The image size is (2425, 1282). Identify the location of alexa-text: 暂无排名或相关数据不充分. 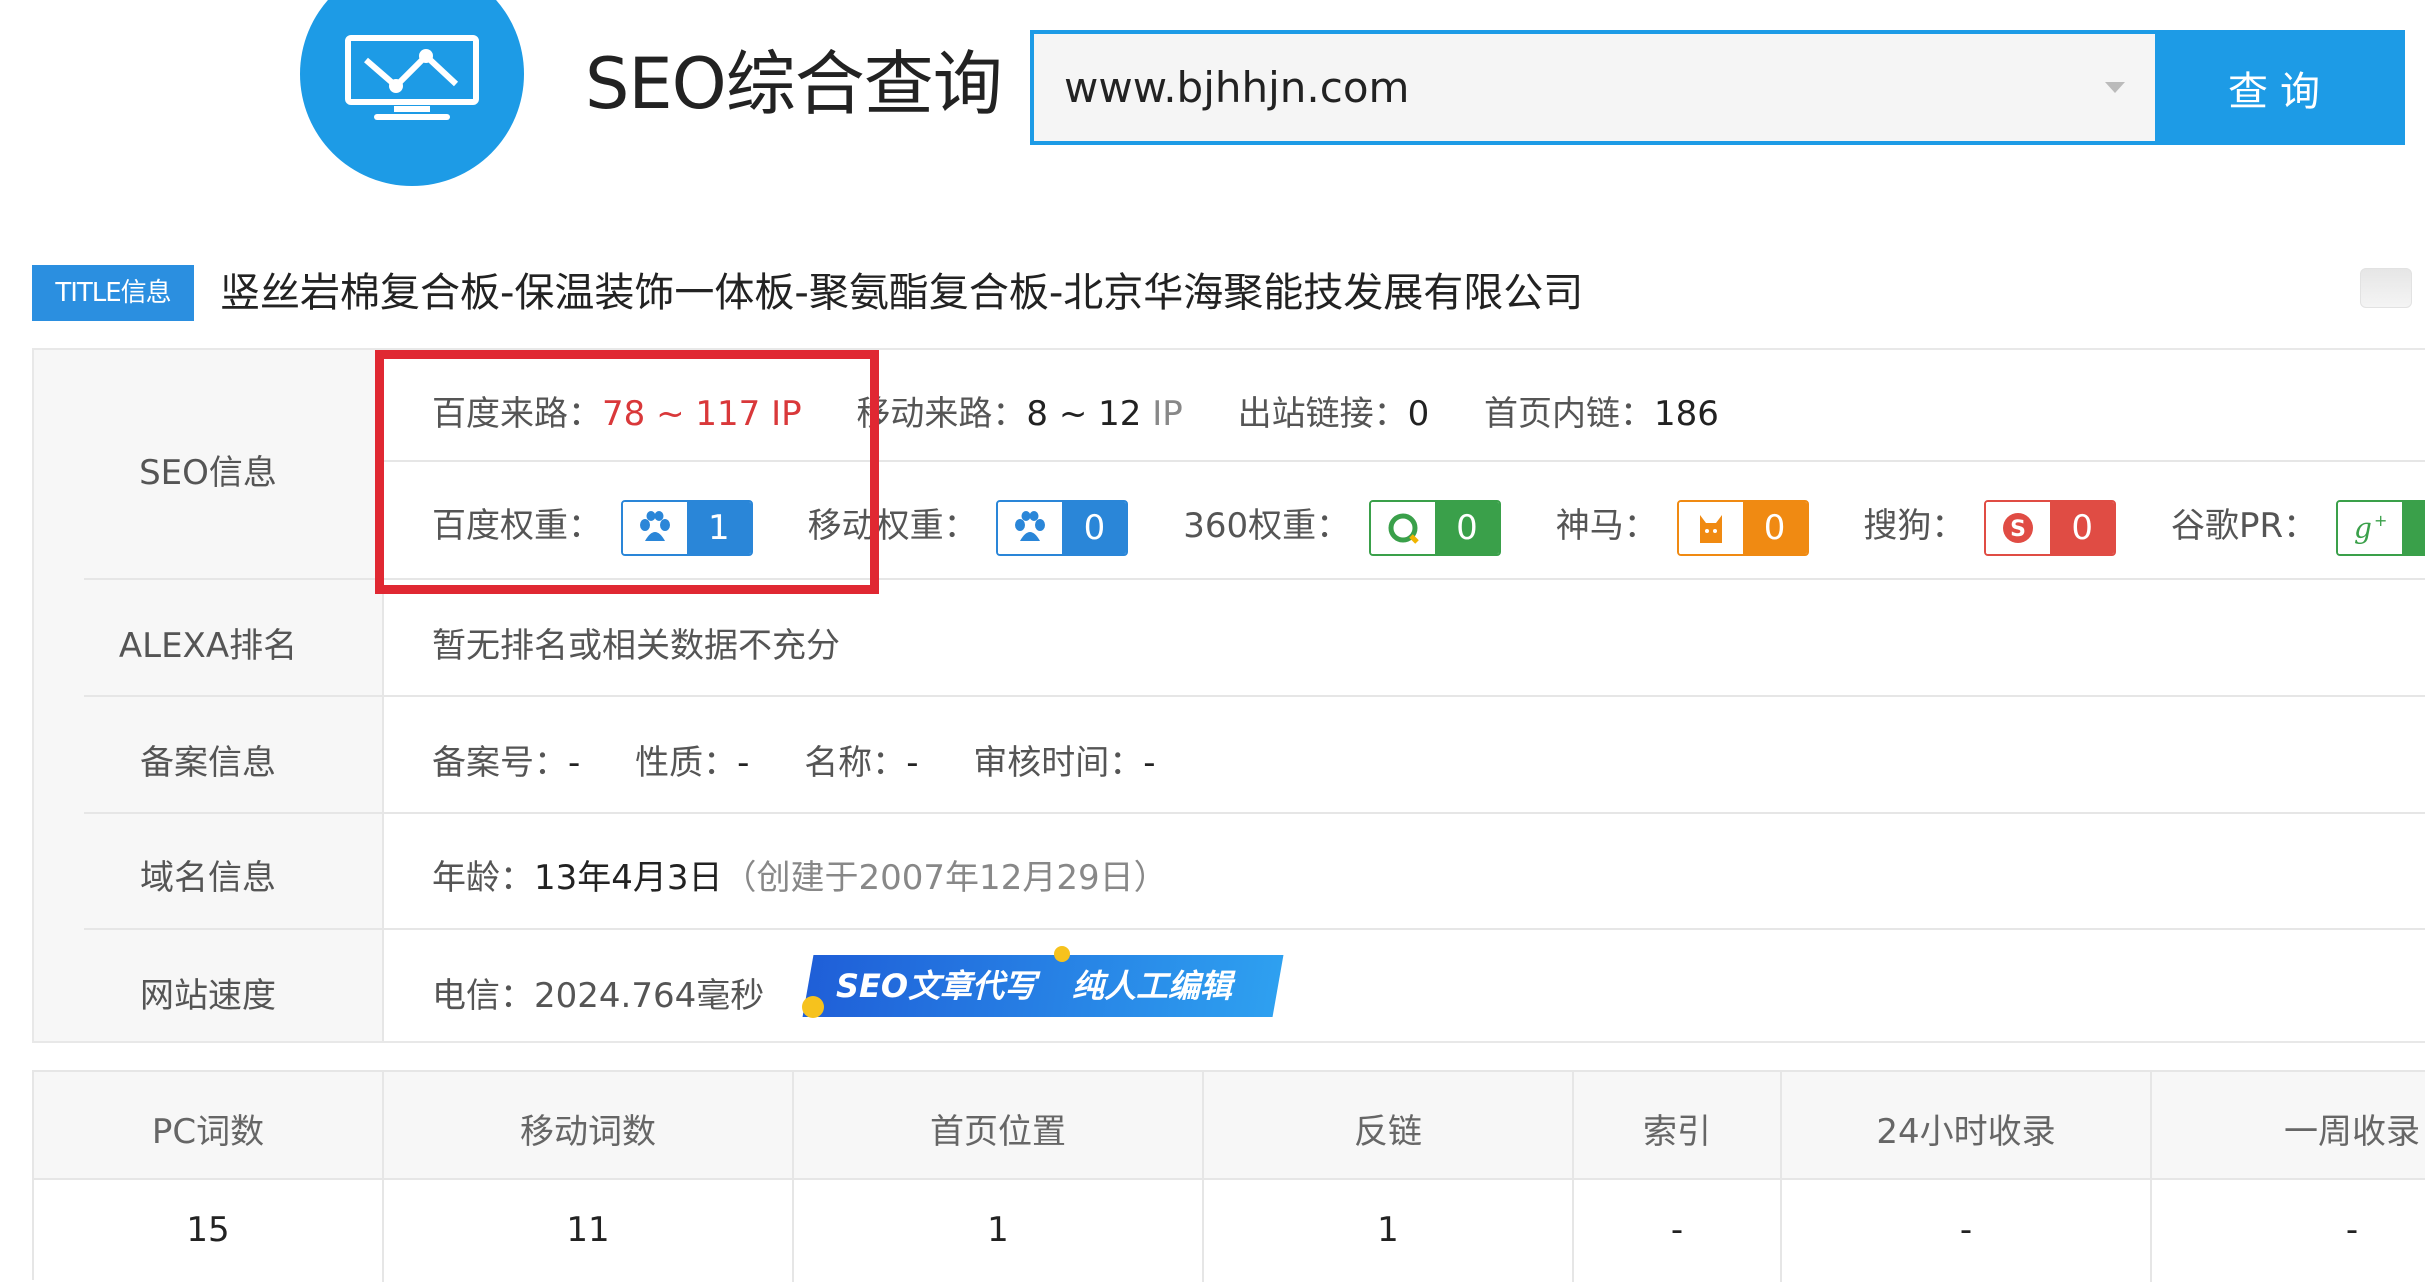
(636, 646).